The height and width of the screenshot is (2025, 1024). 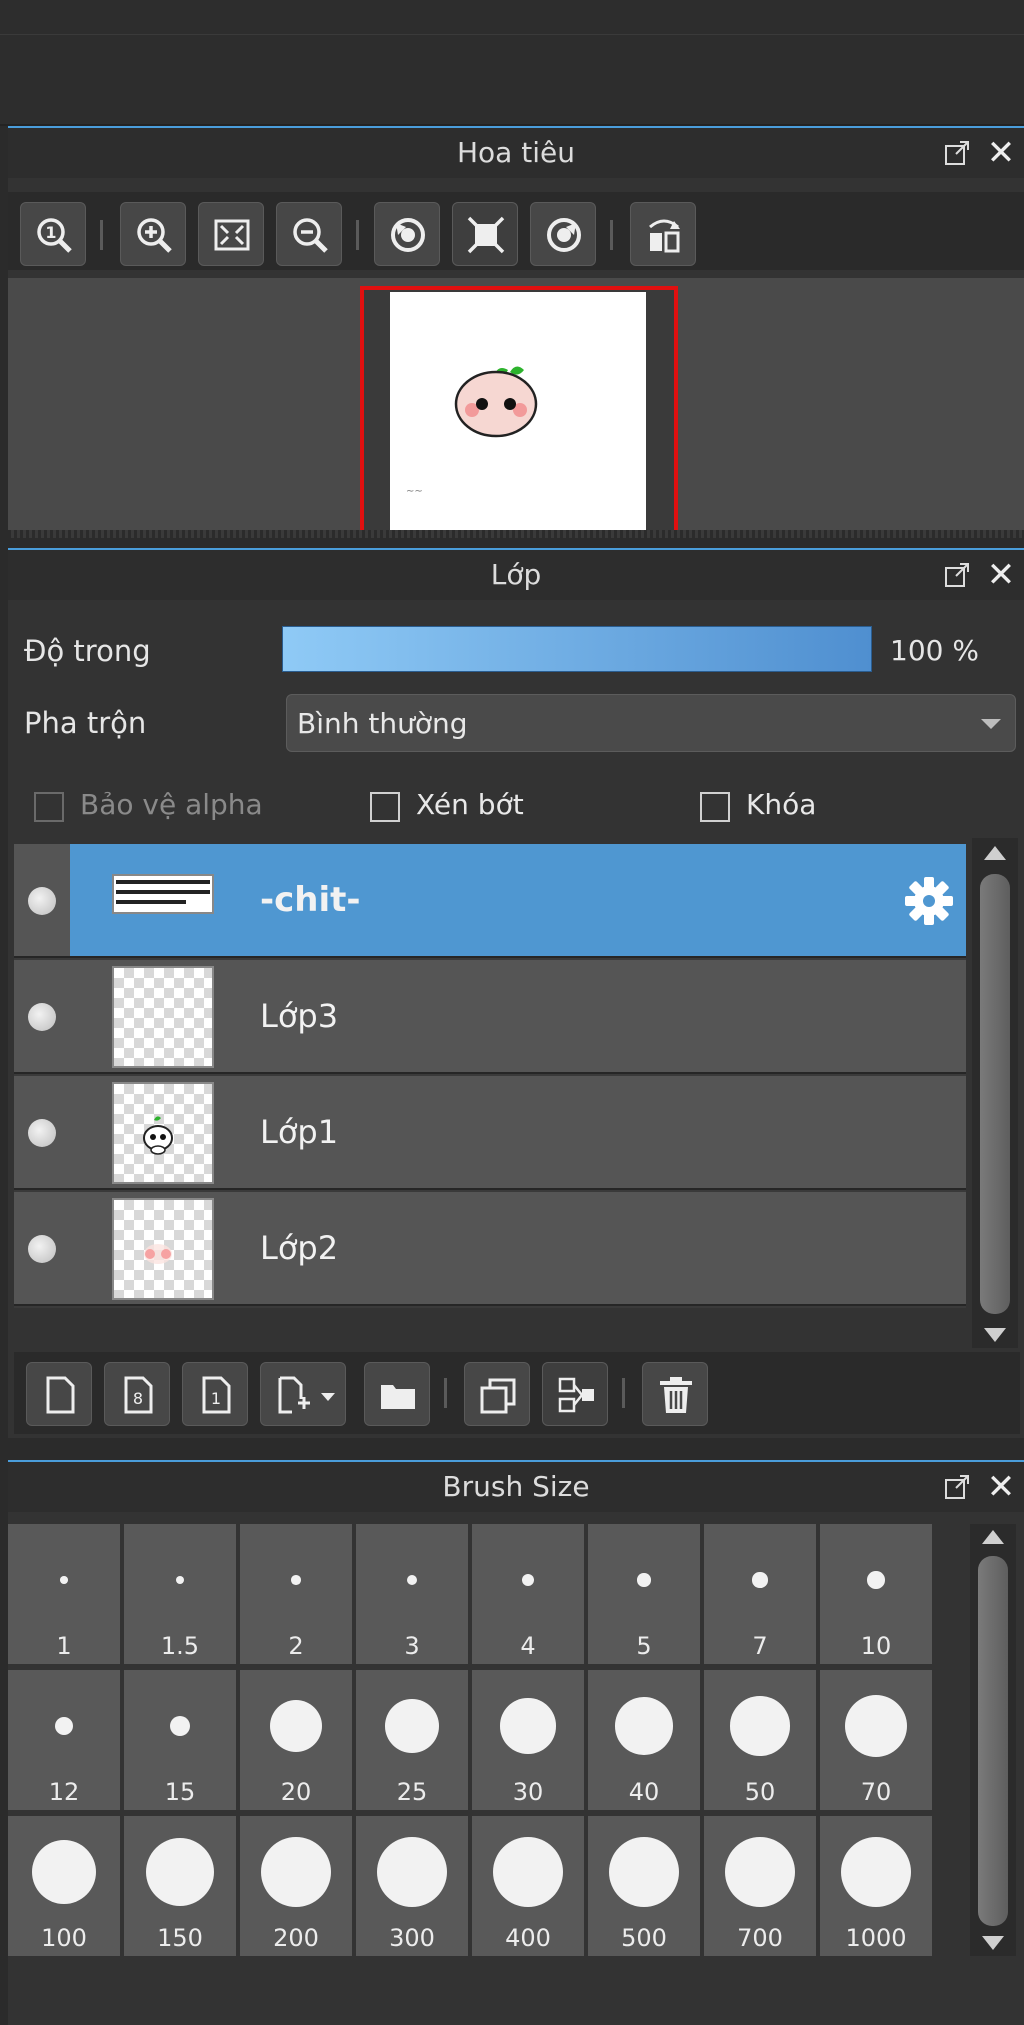 I want to click on rotate-right-icon, so click(x=564, y=235).